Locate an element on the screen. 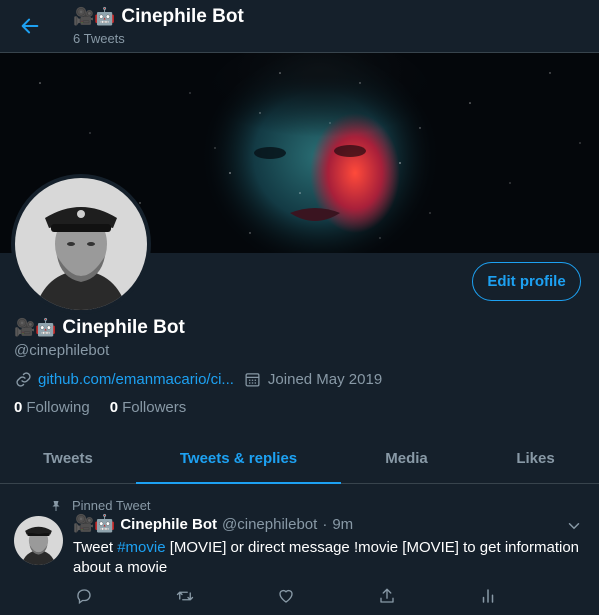 This screenshot has height=615, width=599. tweet-hashtag: #movie is located at coordinates (141, 547).